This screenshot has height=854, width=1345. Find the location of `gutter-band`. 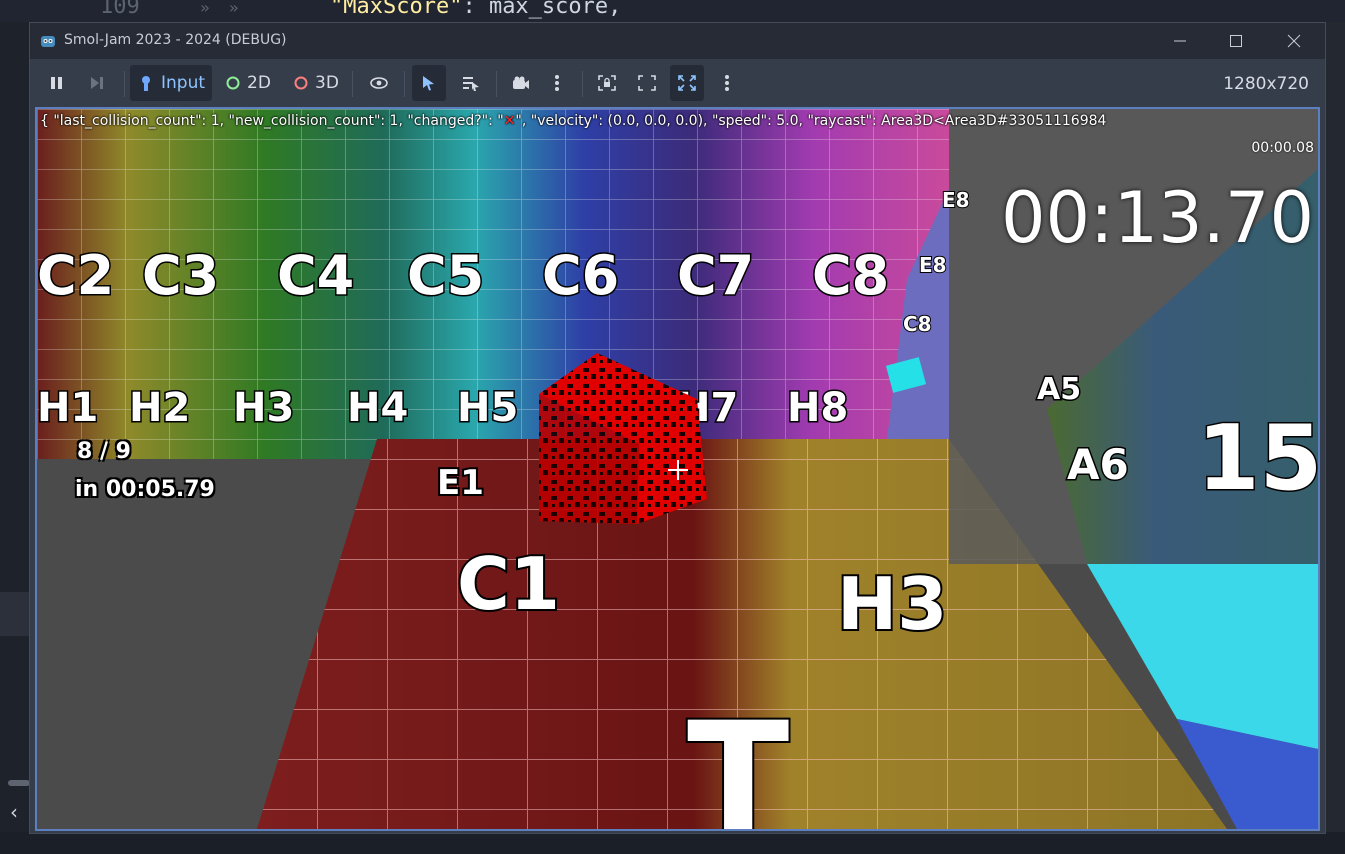

gutter-band is located at coordinates (15, 614).